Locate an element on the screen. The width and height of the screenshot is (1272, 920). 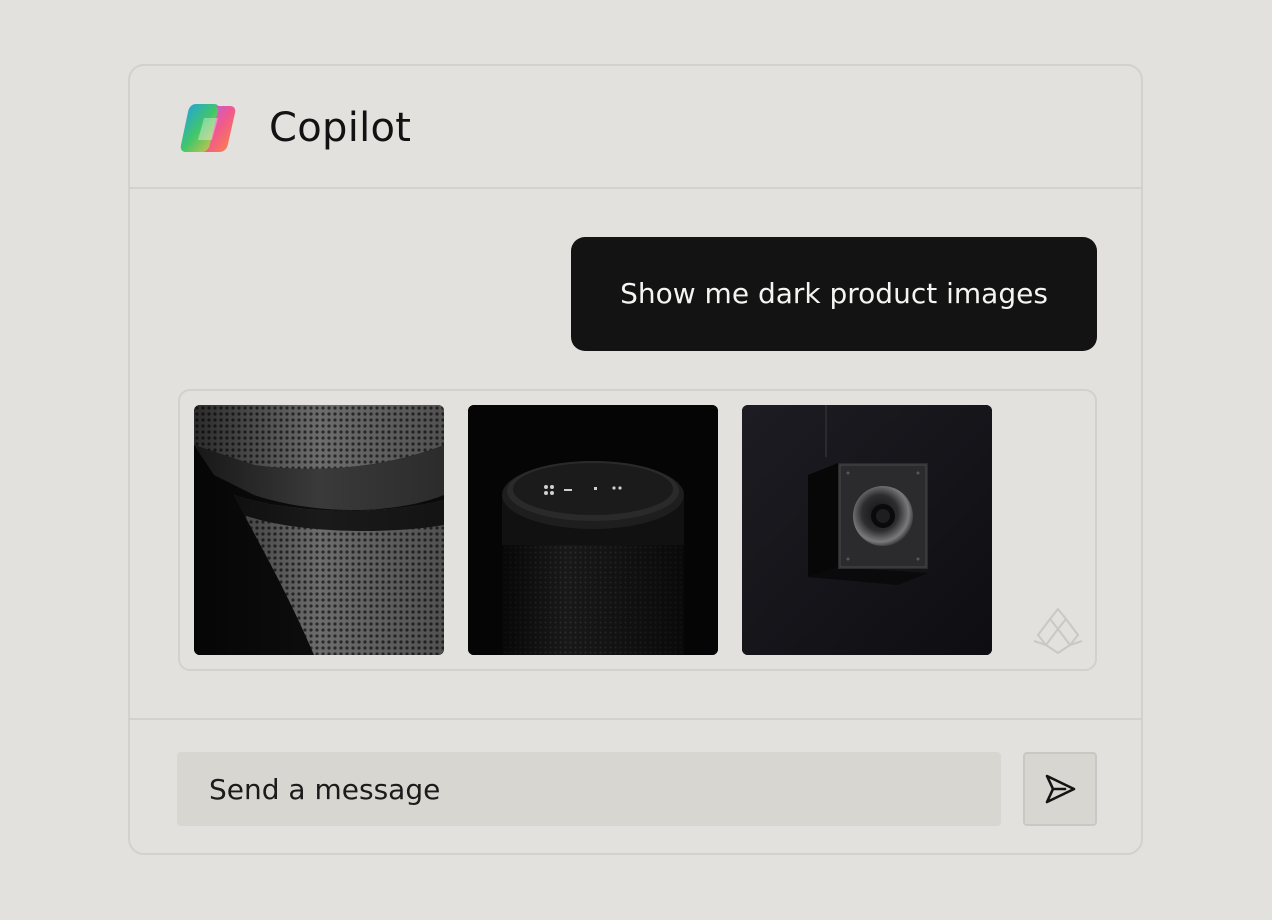
send-icon is located at coordinates (1060, 789).